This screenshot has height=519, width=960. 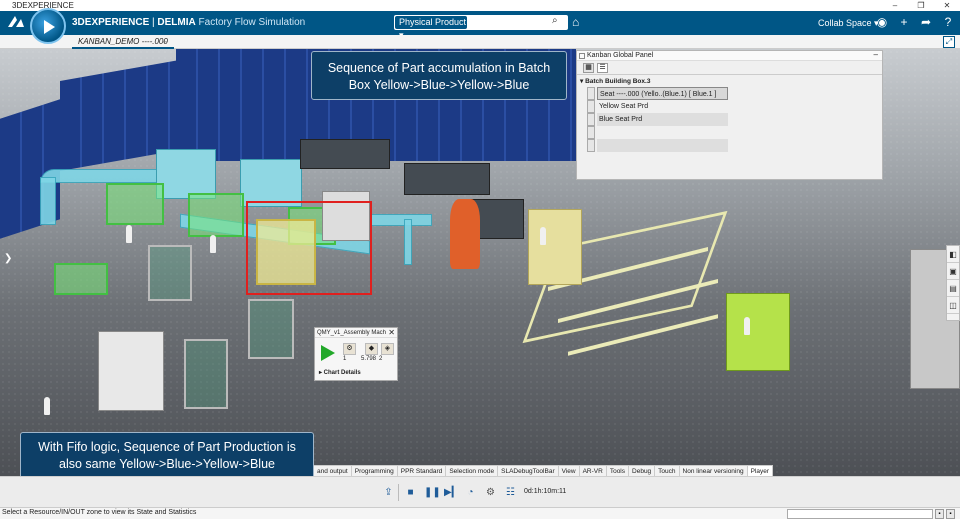 I want to click on simulation-time: 0d:1h:10m:11, so click(x=545, y=491).